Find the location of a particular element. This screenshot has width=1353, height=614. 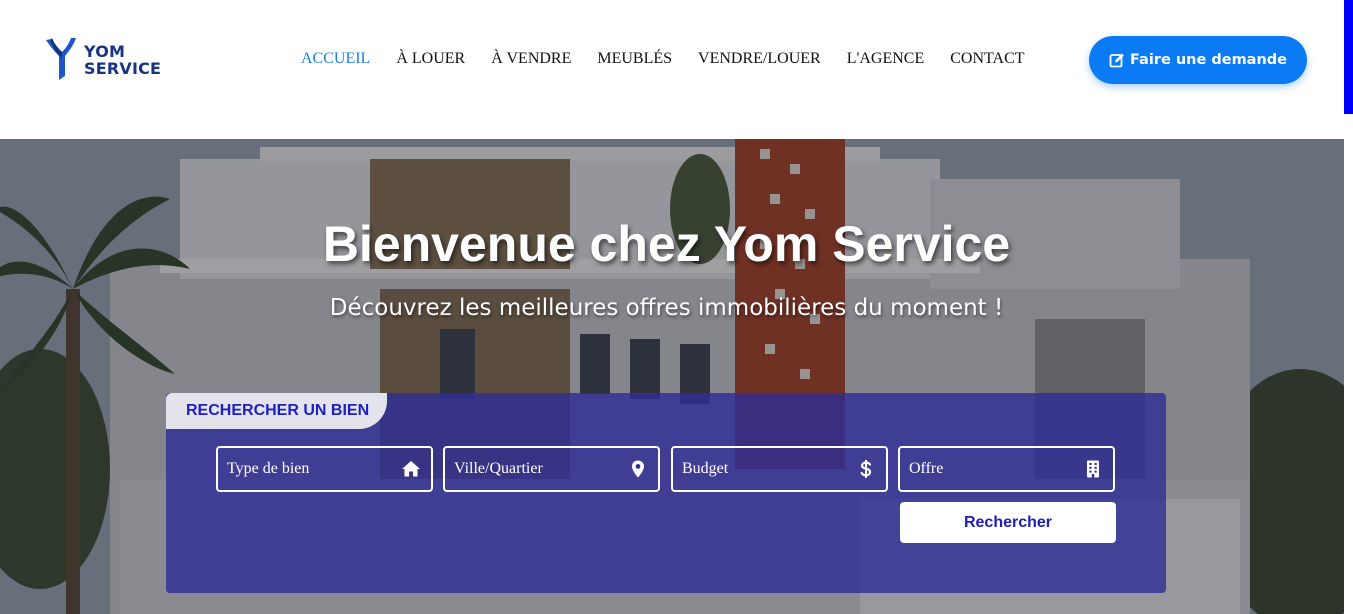

nav-vendre-louer: VENDRE/LOUER is located at coordinates (759, 59).